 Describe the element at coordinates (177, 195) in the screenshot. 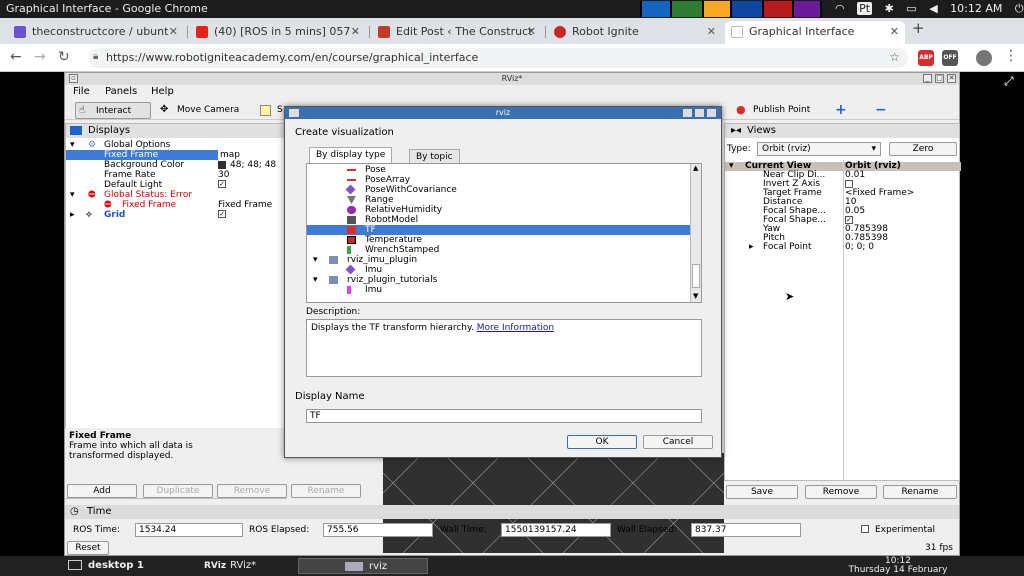

I see `tree-row-global-status: ▾ ⛔︎ Global Status: Error` at that location.